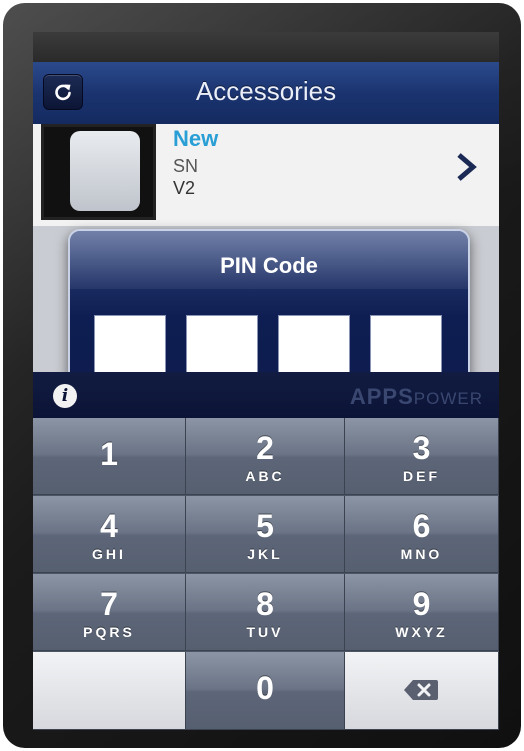 This screenshot has height=751, width=524. What do you see at coordinates (265, 554) in the screenshot?
I see `key-letters: JKL` at bounding box center [265, 554].